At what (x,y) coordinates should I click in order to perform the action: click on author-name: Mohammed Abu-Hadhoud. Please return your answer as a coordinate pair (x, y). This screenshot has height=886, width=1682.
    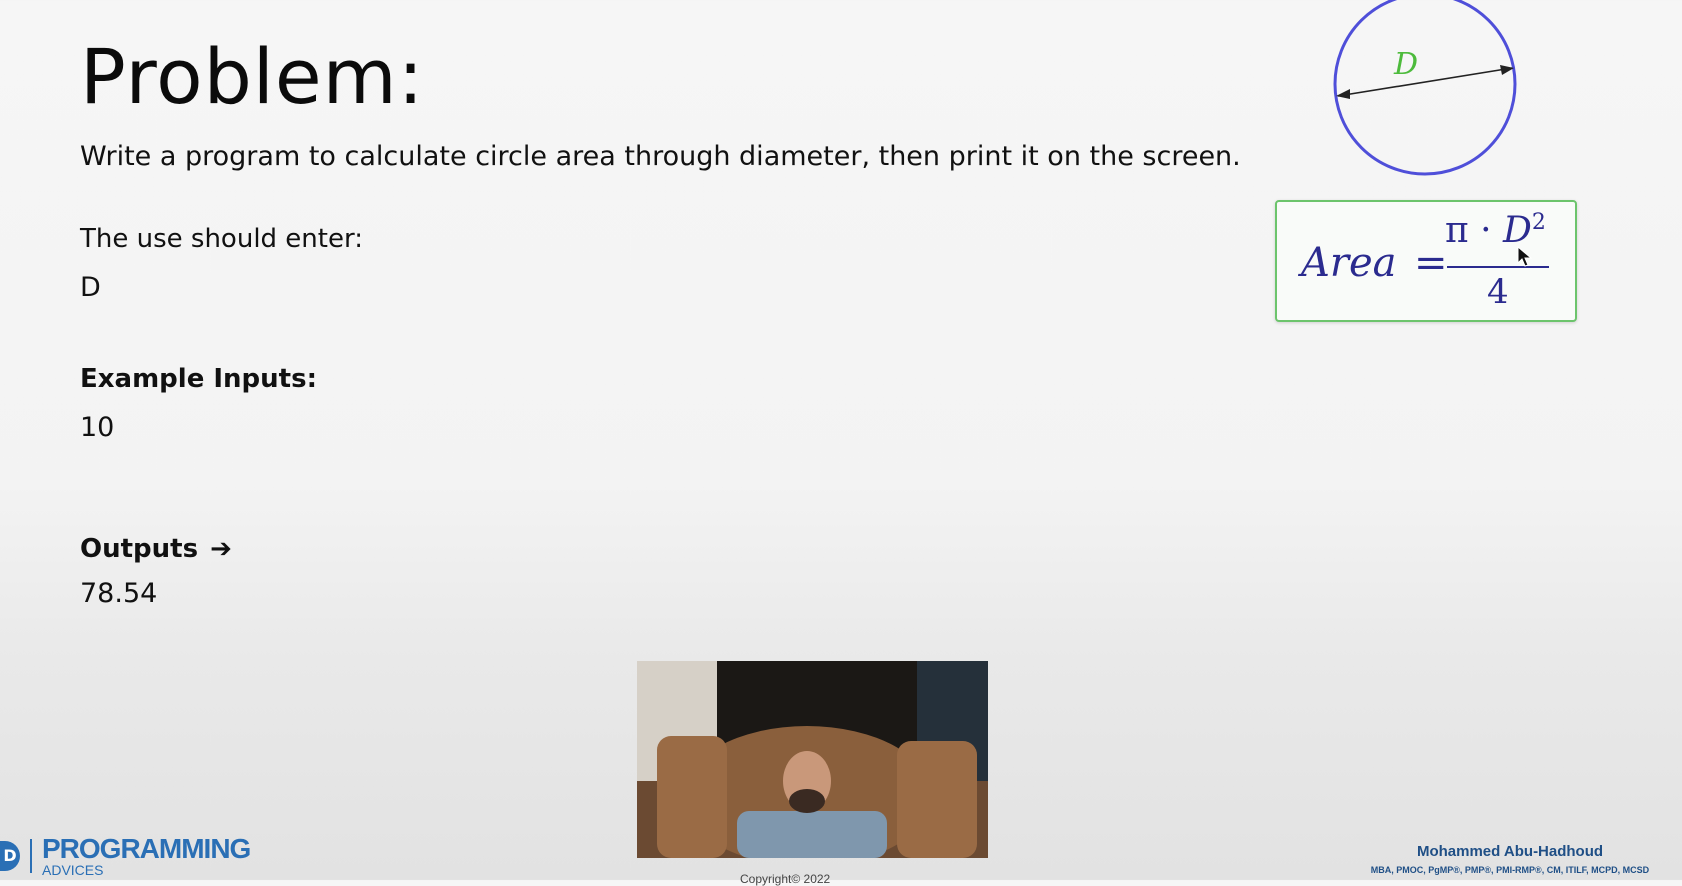
    Looking at the image, I should click on (1510, 851).